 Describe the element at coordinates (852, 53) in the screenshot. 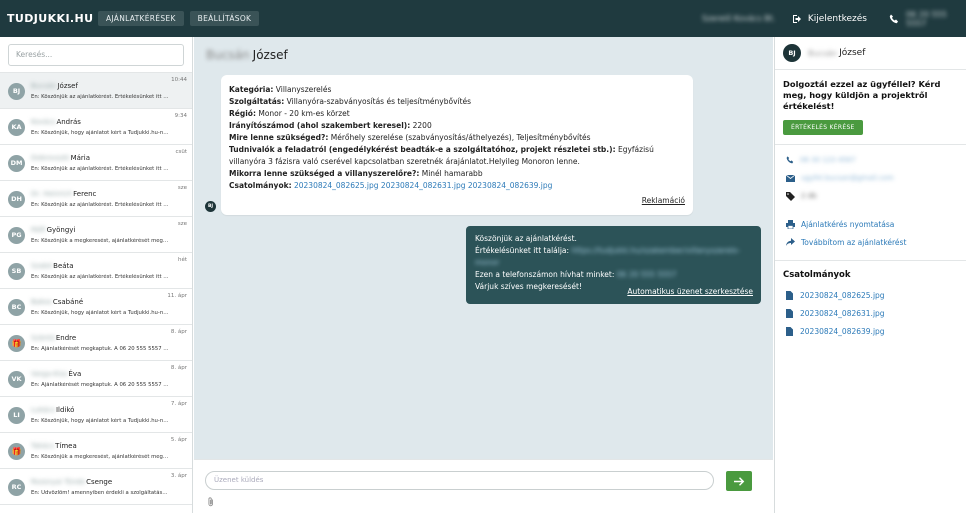

I see `client-name: József` at that location.